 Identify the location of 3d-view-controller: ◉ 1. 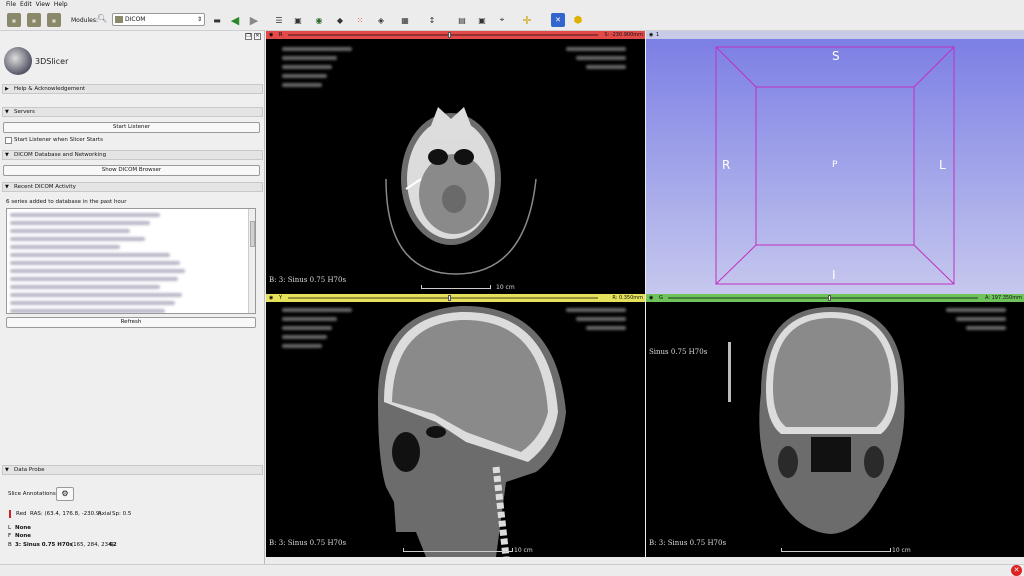
(835, 35).